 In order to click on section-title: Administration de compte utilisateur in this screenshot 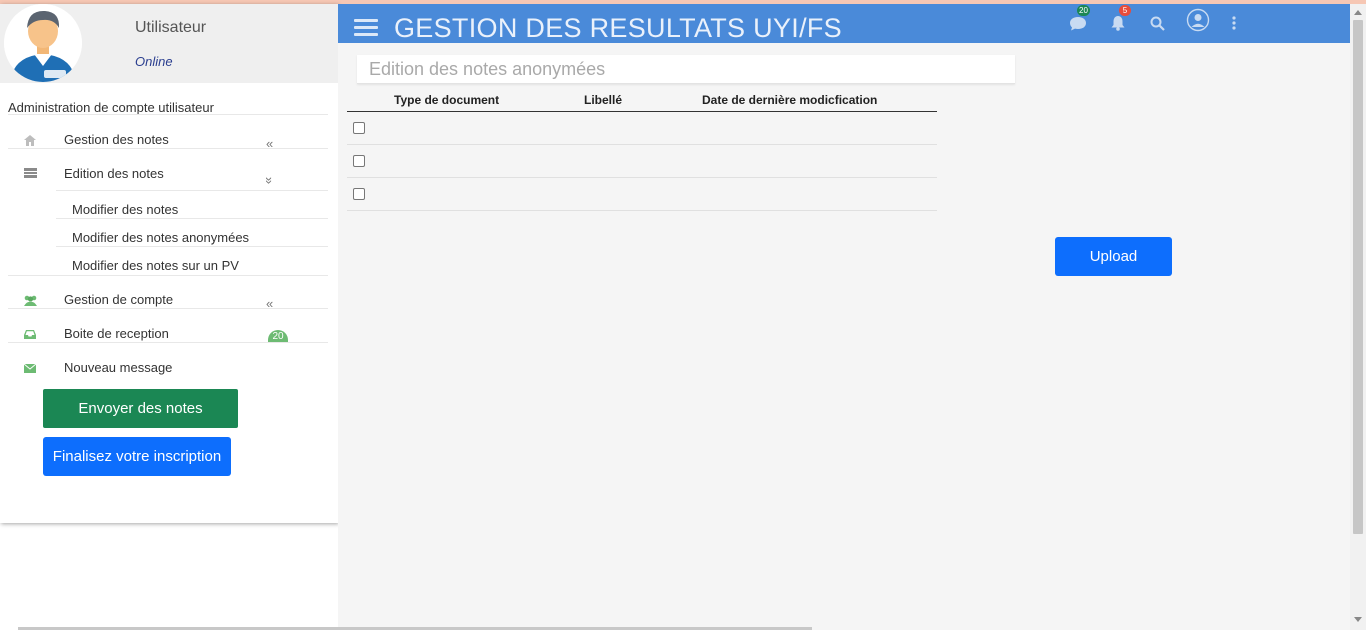, I will do `click(111, 107)`.